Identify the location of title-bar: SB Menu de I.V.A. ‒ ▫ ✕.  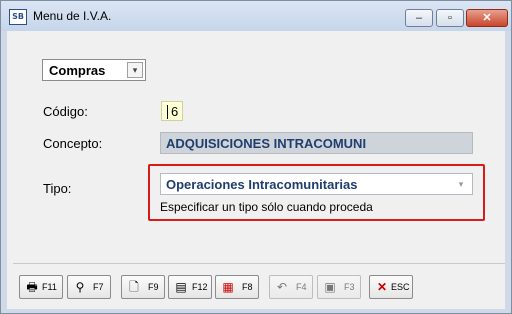
(256, 16).